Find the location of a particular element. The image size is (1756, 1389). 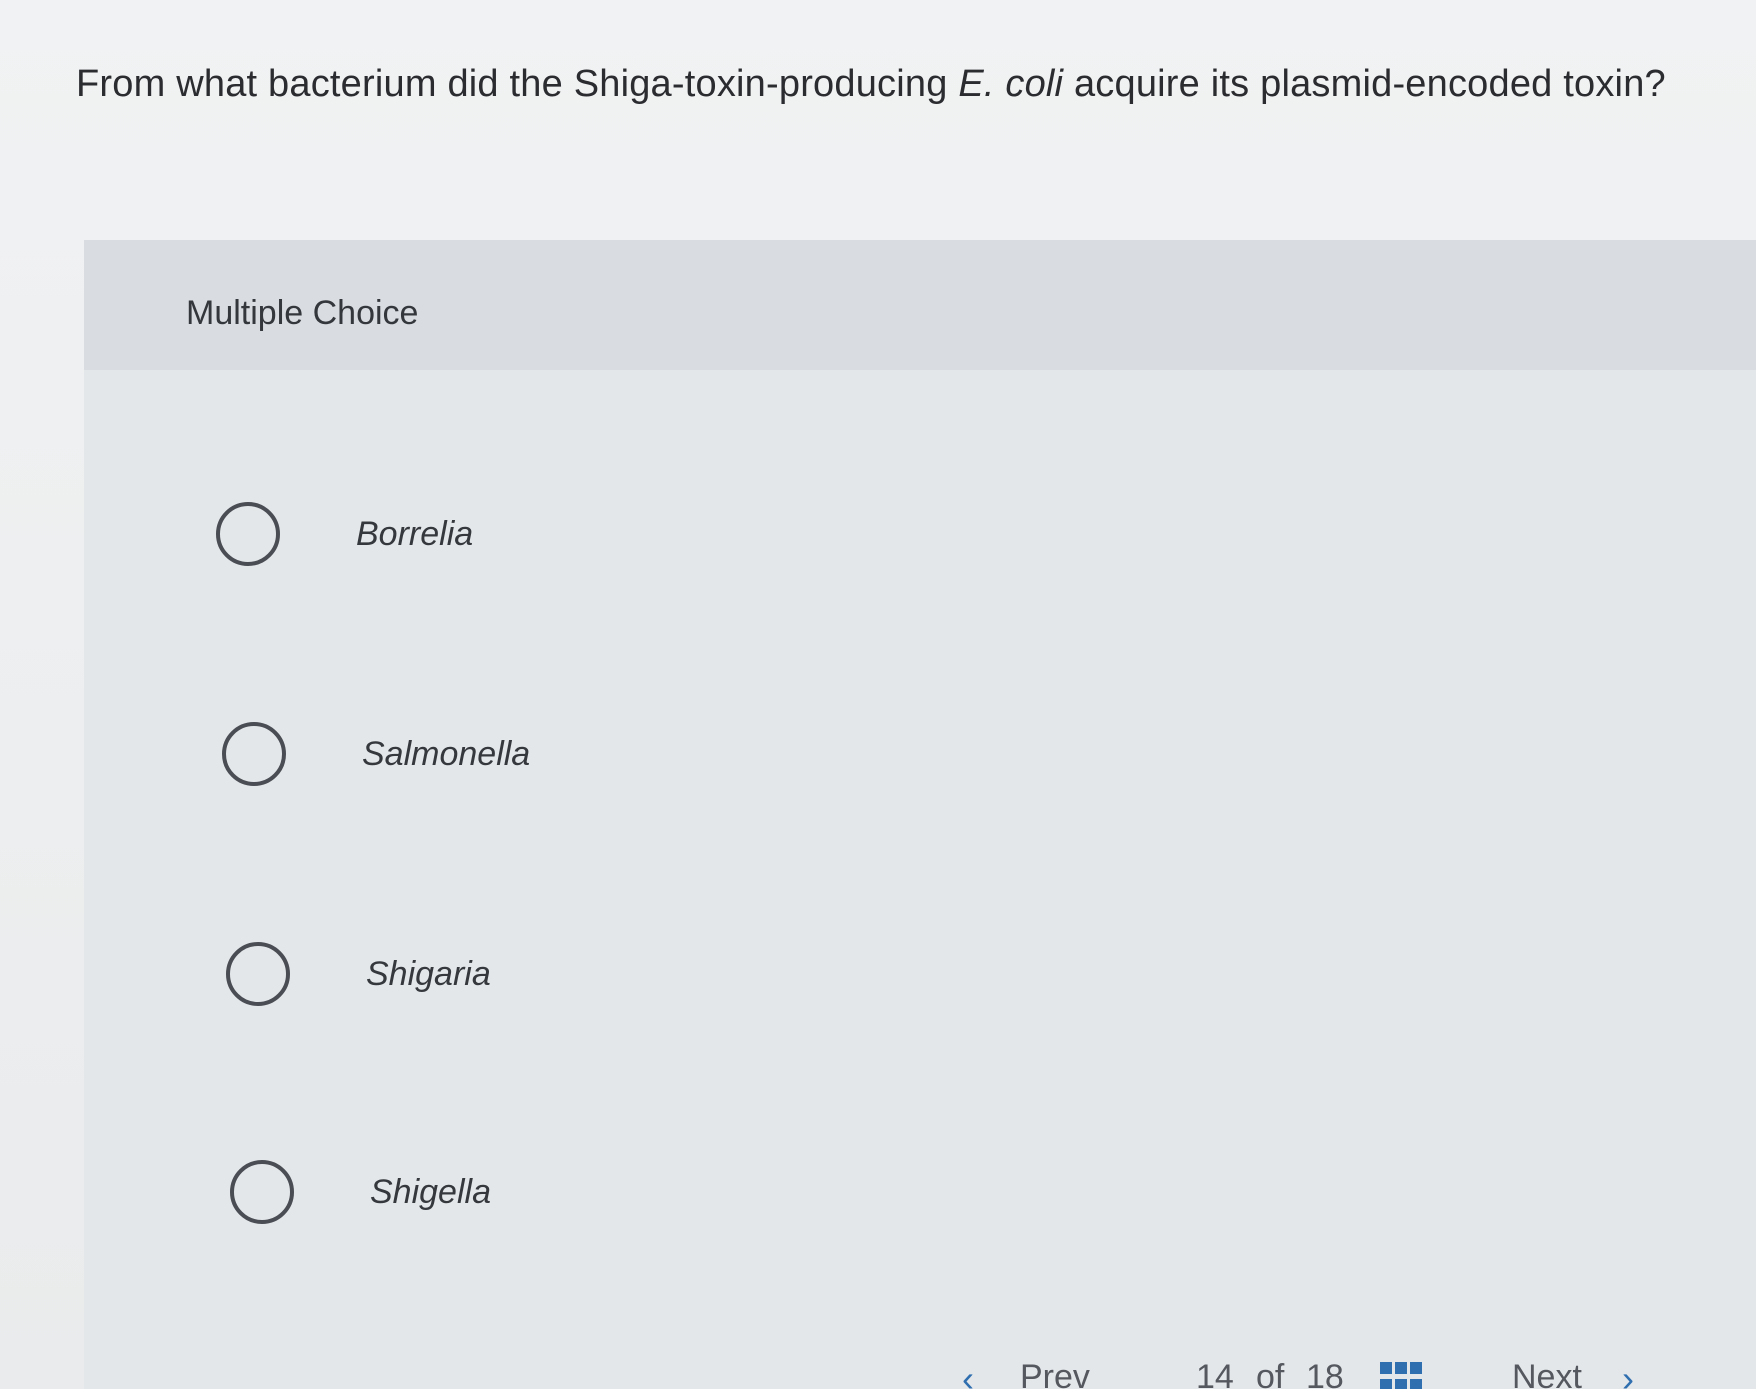

question-position-of: of is located at coordinates (1270, 1373).